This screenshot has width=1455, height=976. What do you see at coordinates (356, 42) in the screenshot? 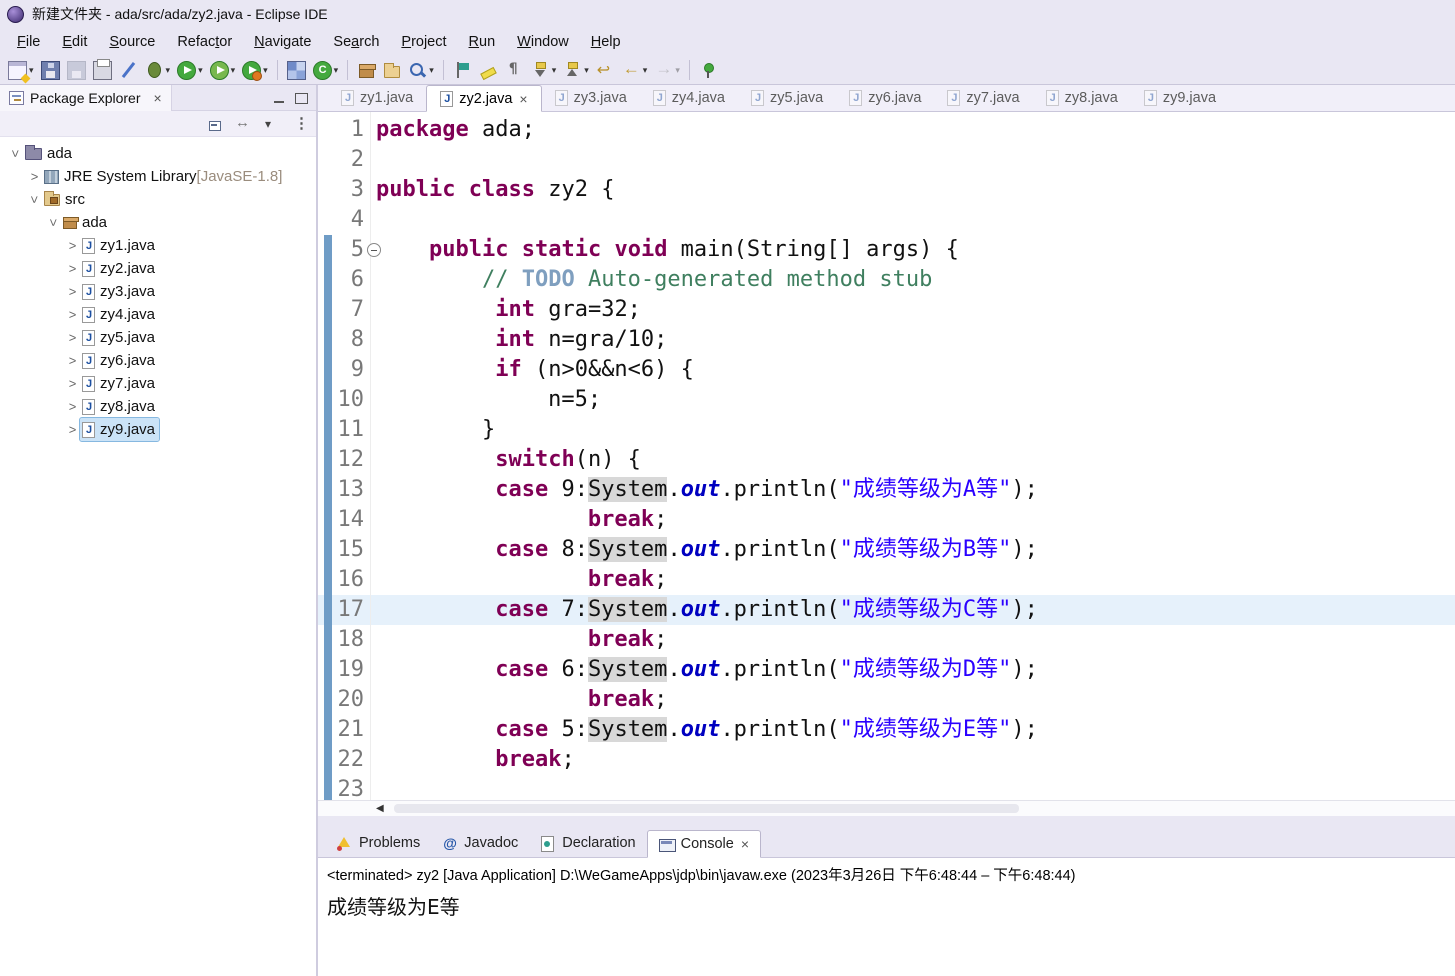
I see `menu-search: Search` at bounding box center [356, 42].